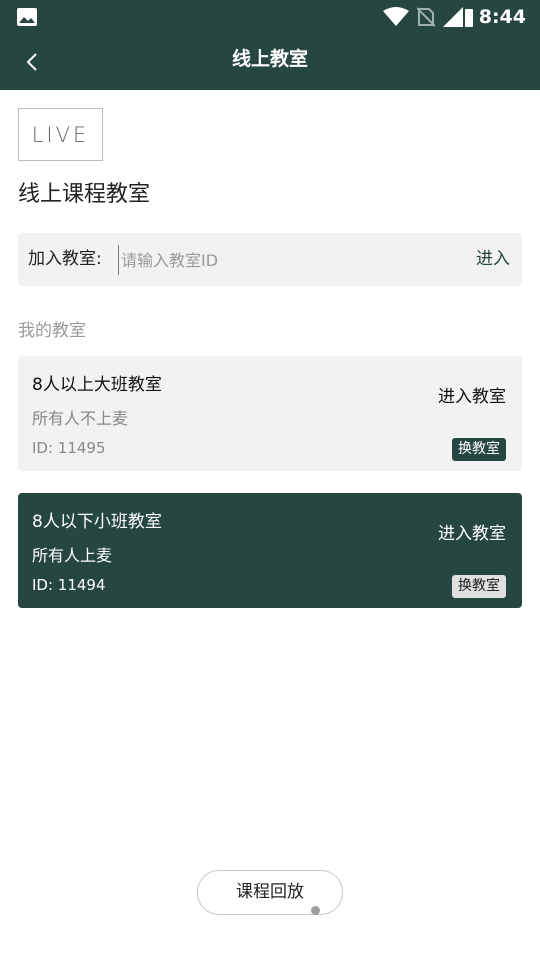 The height and width of the screenshot is (960, 540). Describe the element at coordinates (69, 585) in the screenshot. I see `room-id: ID: 11494` at that location.